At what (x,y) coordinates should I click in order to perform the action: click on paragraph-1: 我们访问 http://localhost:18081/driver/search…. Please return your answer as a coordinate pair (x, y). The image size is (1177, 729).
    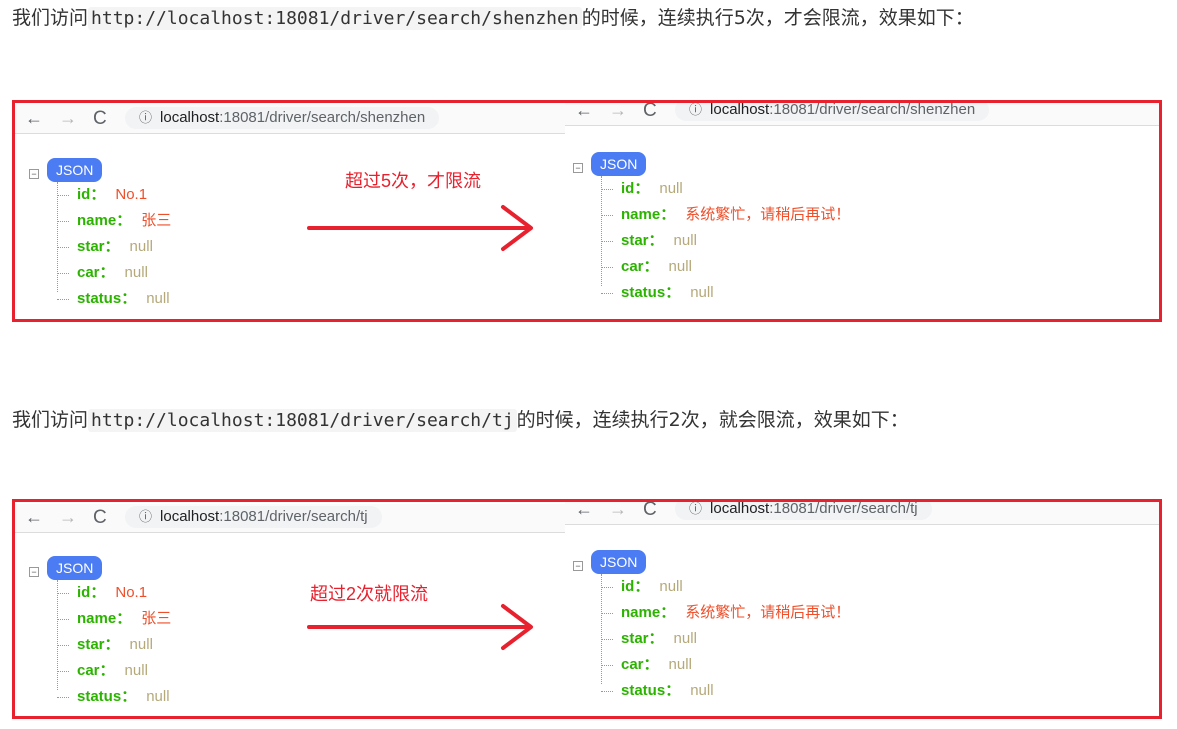
    Looking at the image, I should click on (587, 18).